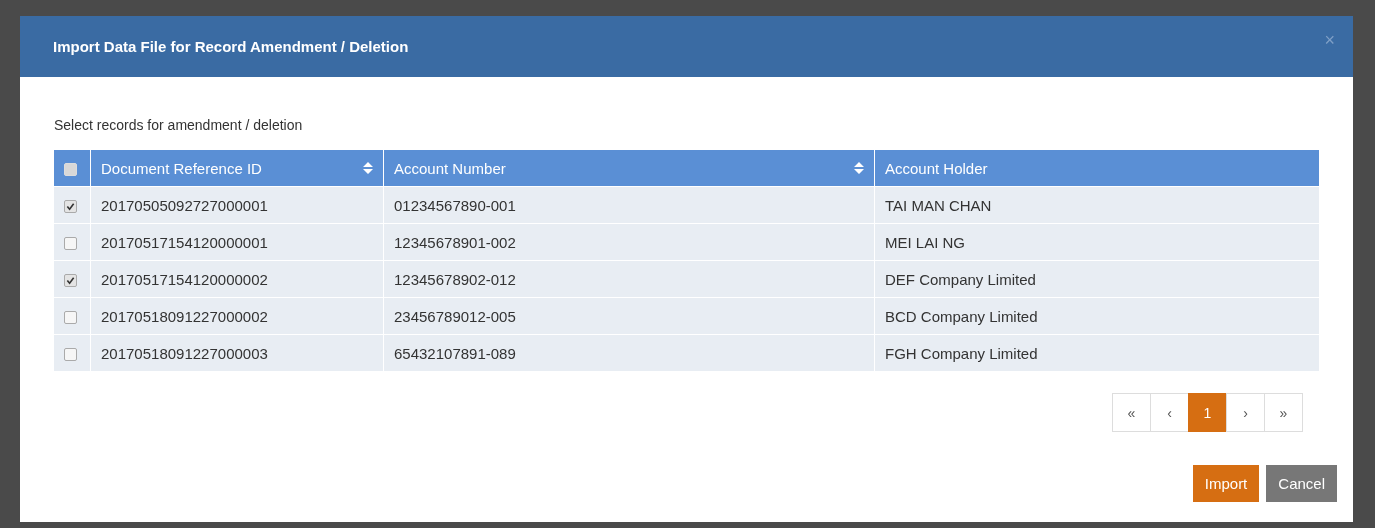 This screenshot has height=528, width=1375. Describe the element at coordinates (184, 205) in the screenshot. I see `table-cell: 20170505092727000001` at that location.